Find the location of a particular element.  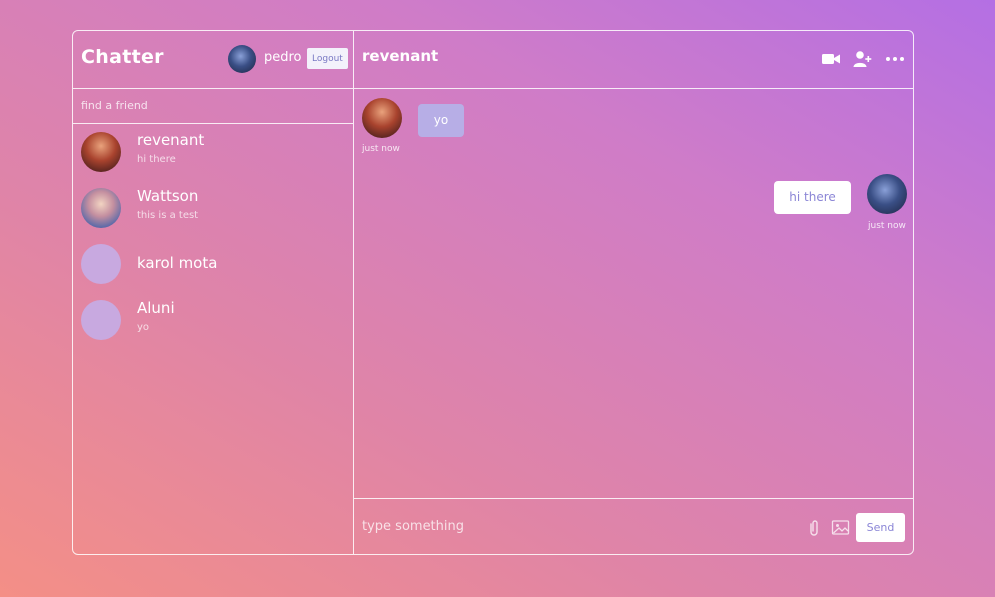

chat-last-message: yo is located at coordinates (143, 327).